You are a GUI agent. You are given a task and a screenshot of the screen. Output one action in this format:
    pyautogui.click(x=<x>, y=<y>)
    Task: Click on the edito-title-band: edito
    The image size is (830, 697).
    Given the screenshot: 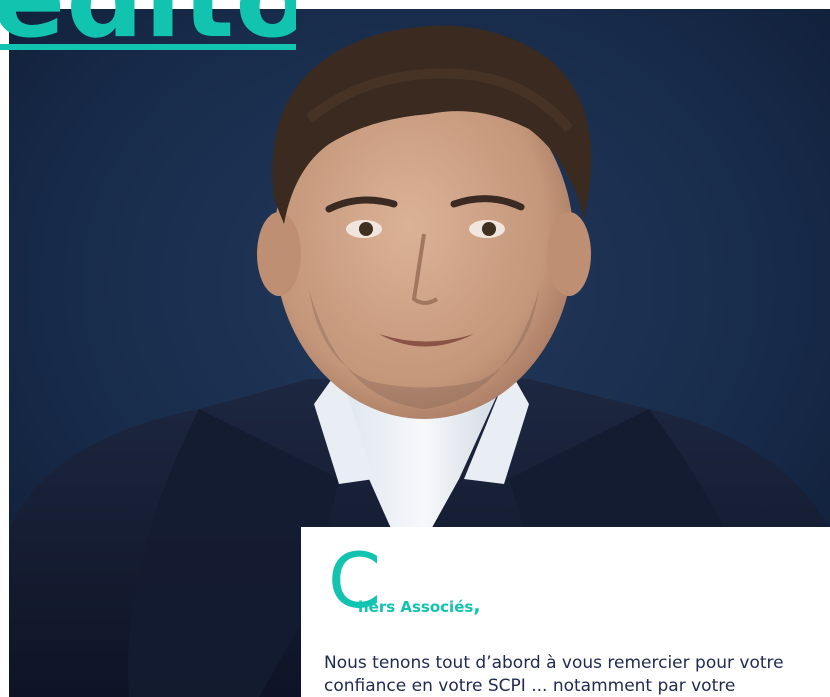 What is the action you would take?
    pyautogui.click(x=148, y=26)
    